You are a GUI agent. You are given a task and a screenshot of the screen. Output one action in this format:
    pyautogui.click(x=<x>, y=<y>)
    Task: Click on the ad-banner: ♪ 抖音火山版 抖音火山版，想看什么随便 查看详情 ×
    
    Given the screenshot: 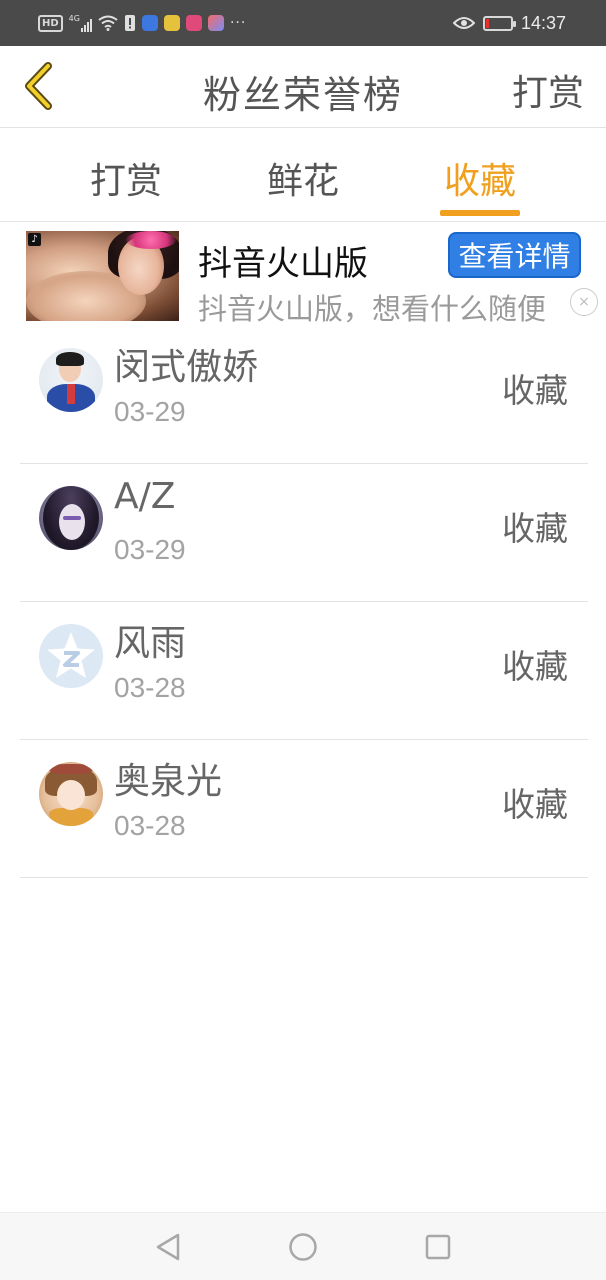 What is the action you would take?
    pyautogui.click(x=303, y=274)
    